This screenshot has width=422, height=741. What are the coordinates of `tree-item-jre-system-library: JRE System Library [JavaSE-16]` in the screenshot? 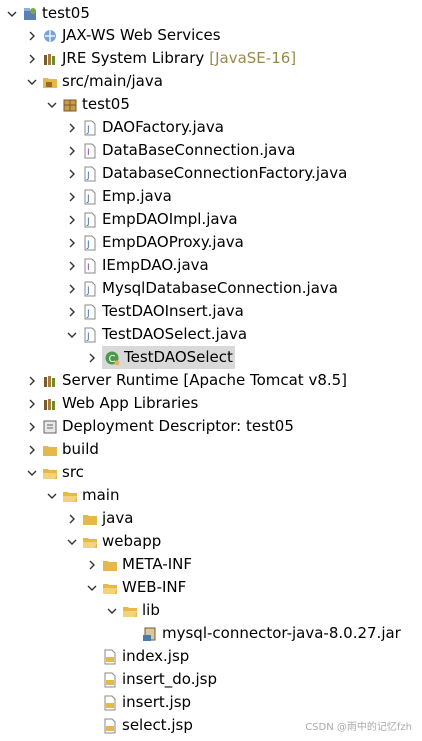 It's located at (161, 58).